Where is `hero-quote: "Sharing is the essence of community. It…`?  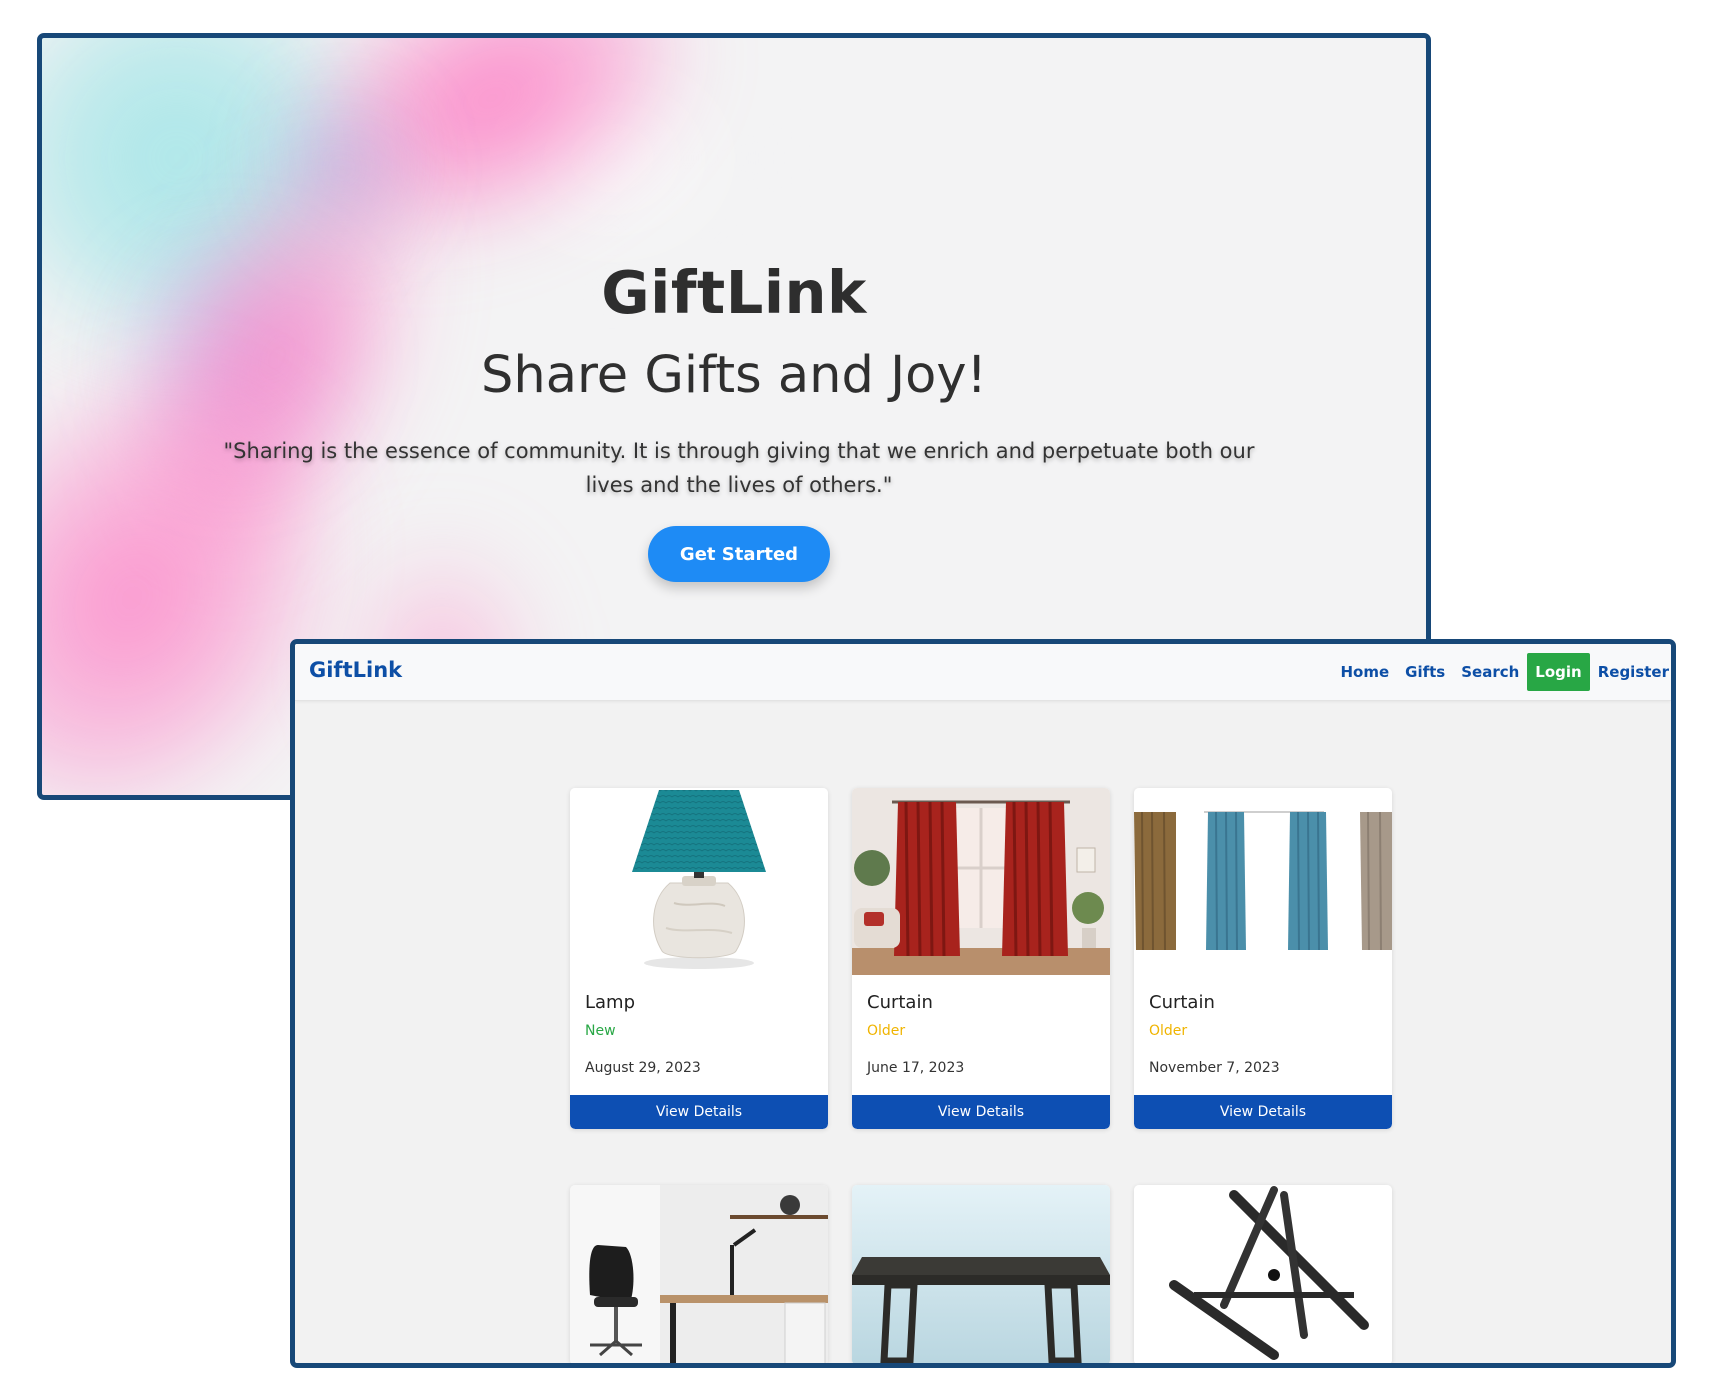
hero-quote: "Sharing is the essence of community. It… is located at coordinates (739, 468).